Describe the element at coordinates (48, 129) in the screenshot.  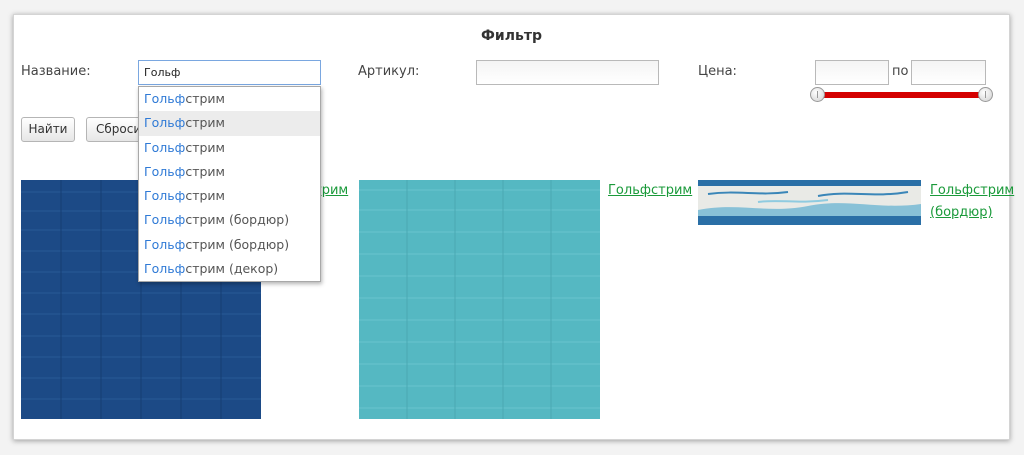
I see `find-button: Найти` at that location.